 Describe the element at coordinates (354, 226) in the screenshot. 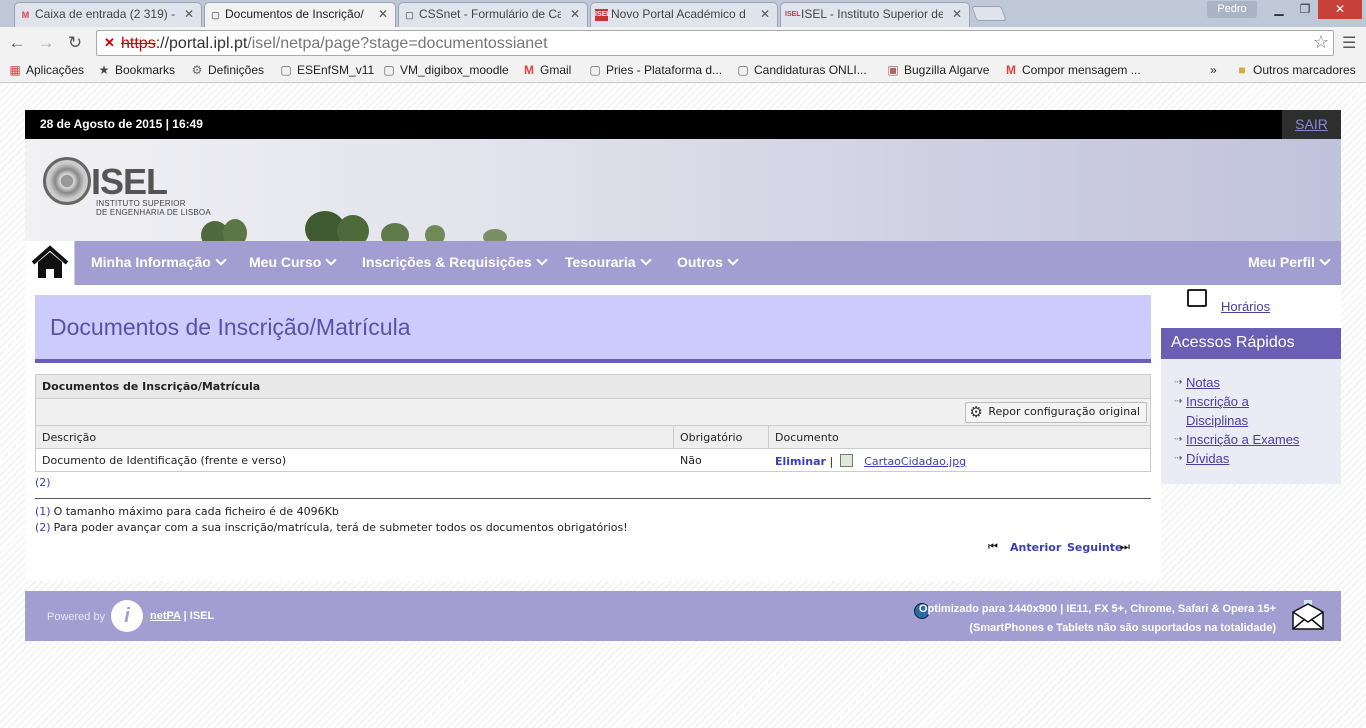

I see `trees-banner-image` at that location.